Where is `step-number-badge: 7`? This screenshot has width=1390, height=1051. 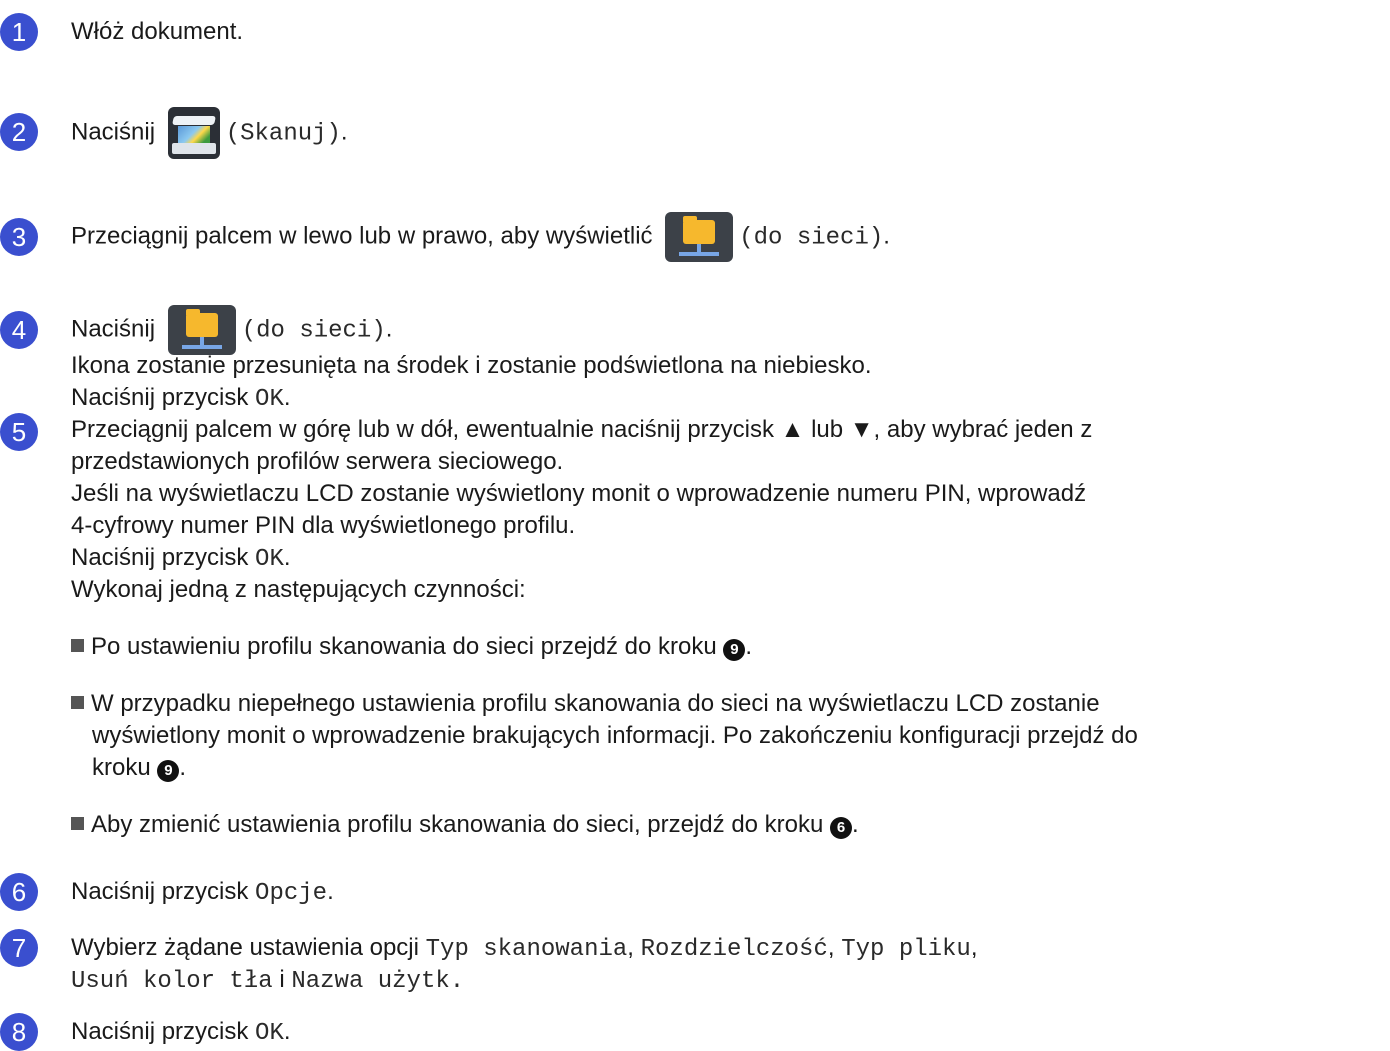
step-number-badge: 7 is located at coordinates (19, 948).